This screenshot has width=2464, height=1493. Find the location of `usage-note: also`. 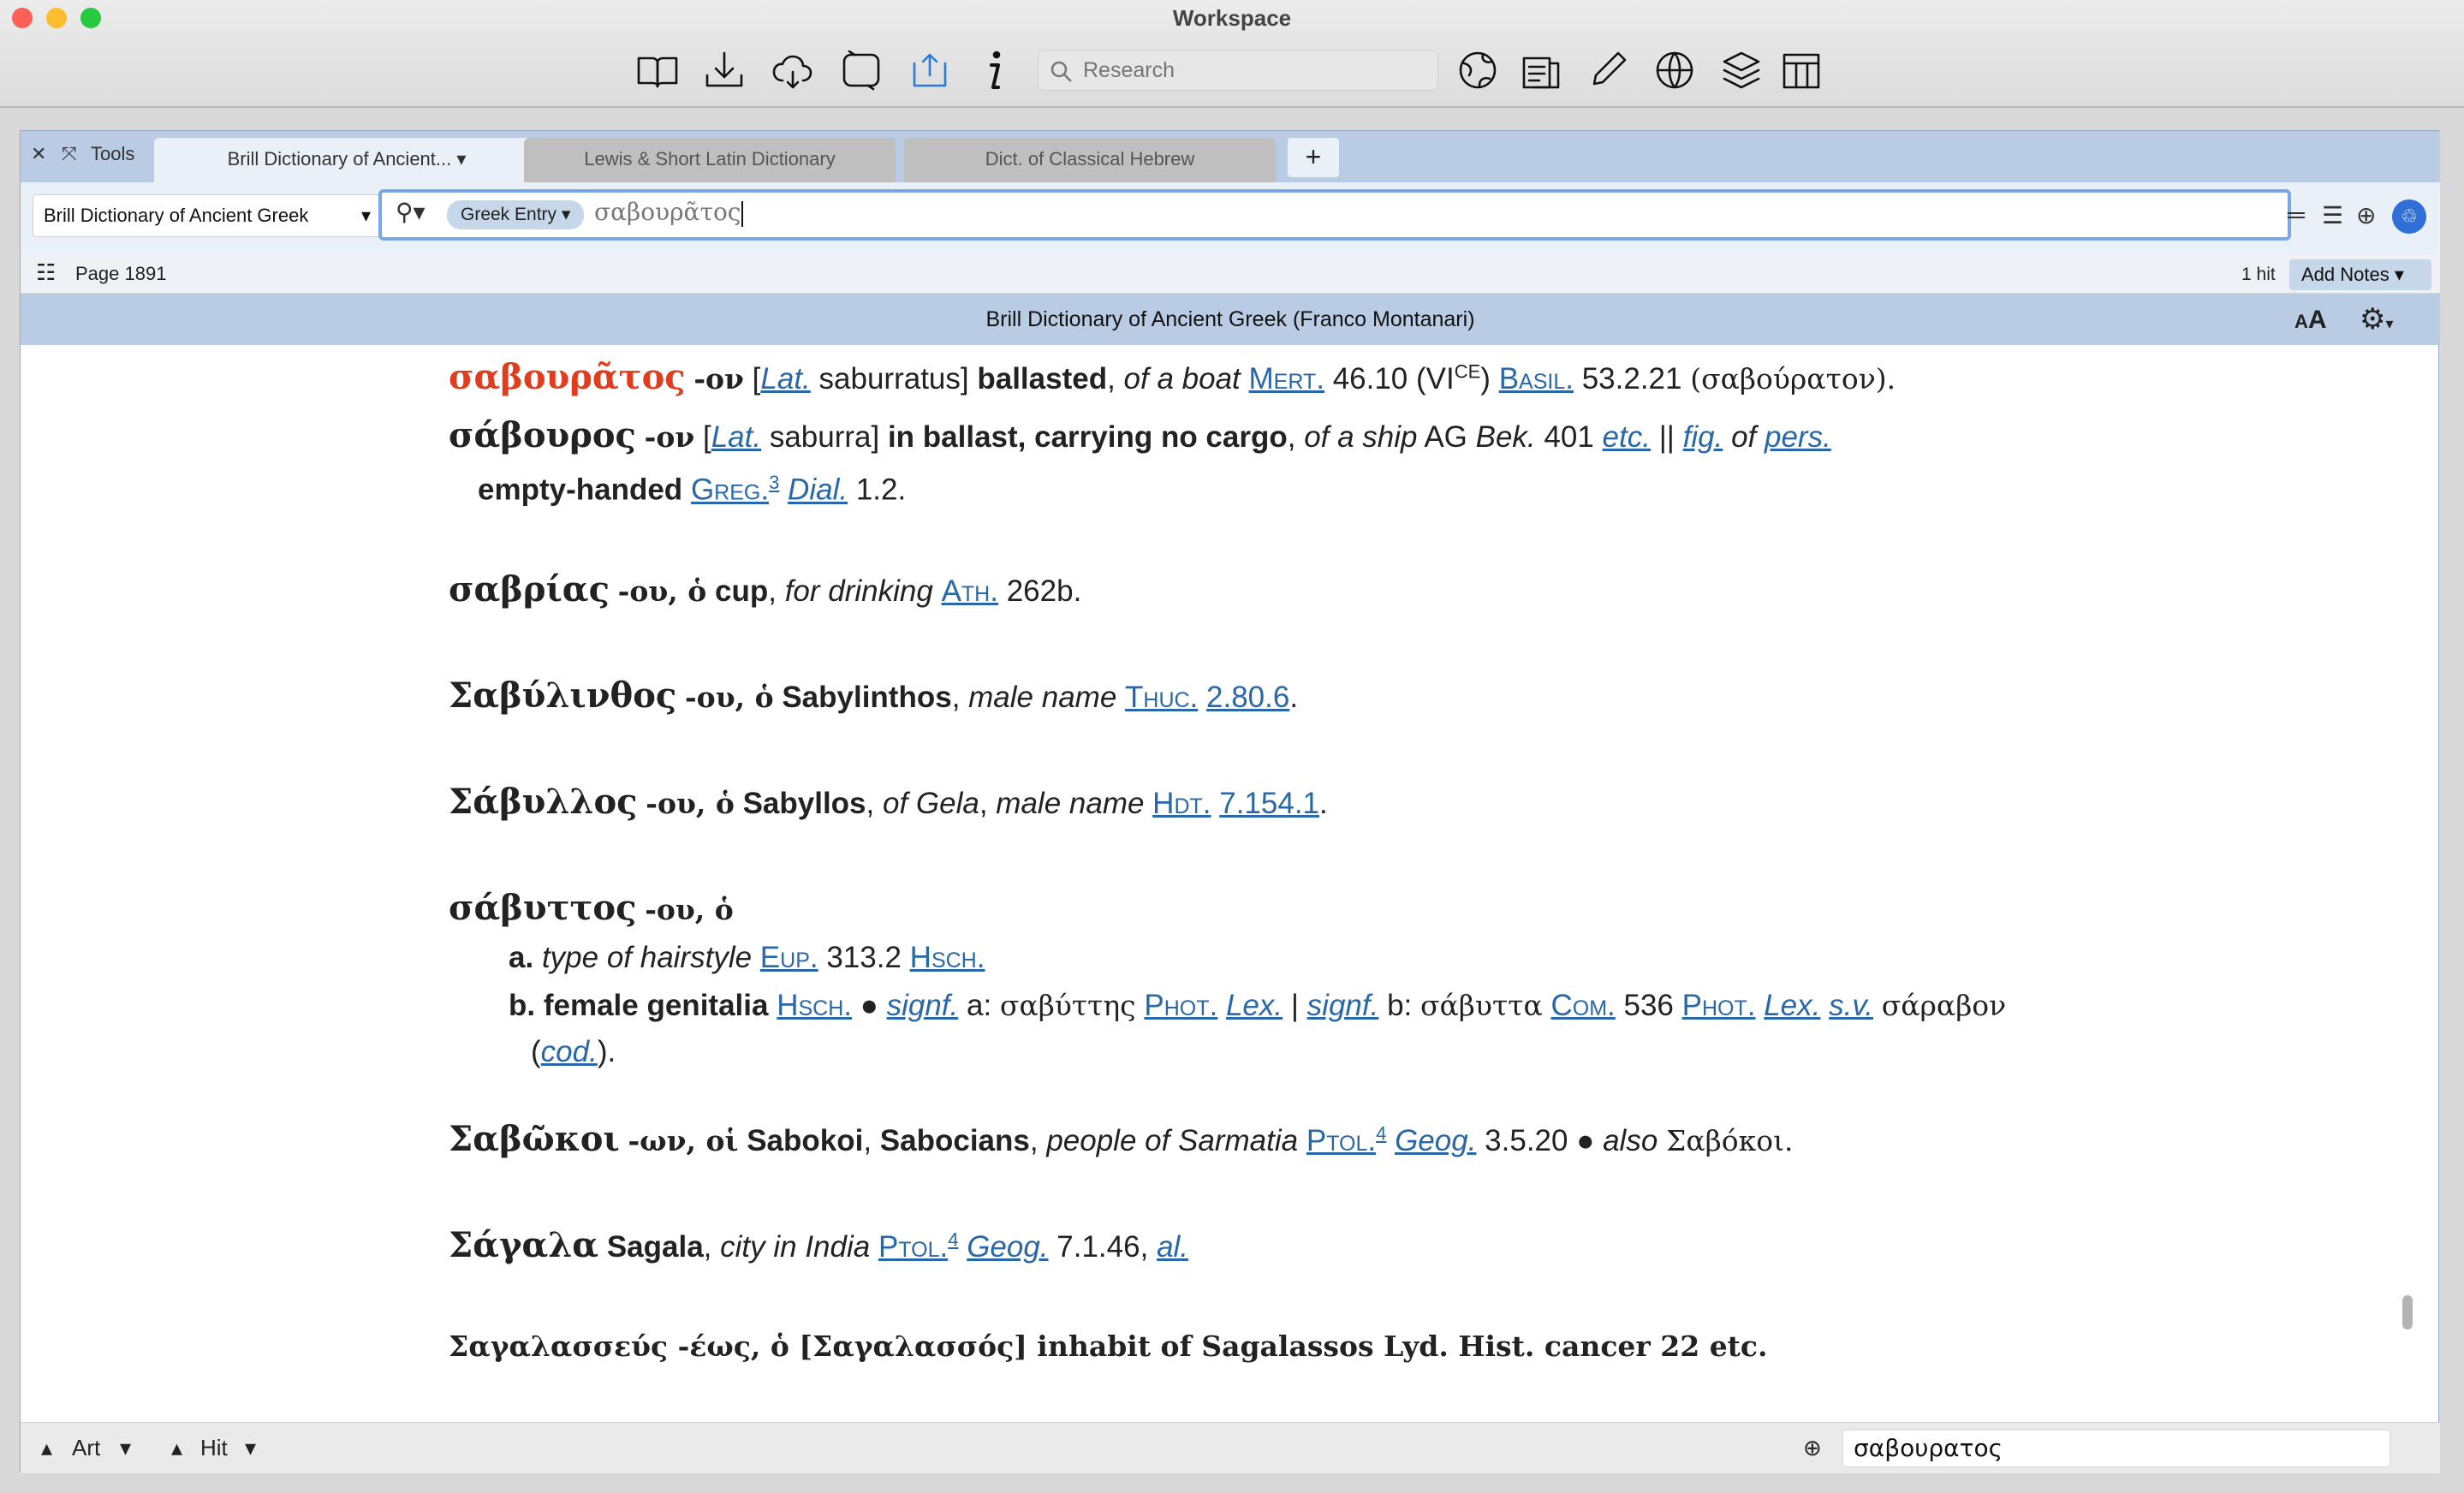

usage-note: also is located at coordinates (1630, 1140).